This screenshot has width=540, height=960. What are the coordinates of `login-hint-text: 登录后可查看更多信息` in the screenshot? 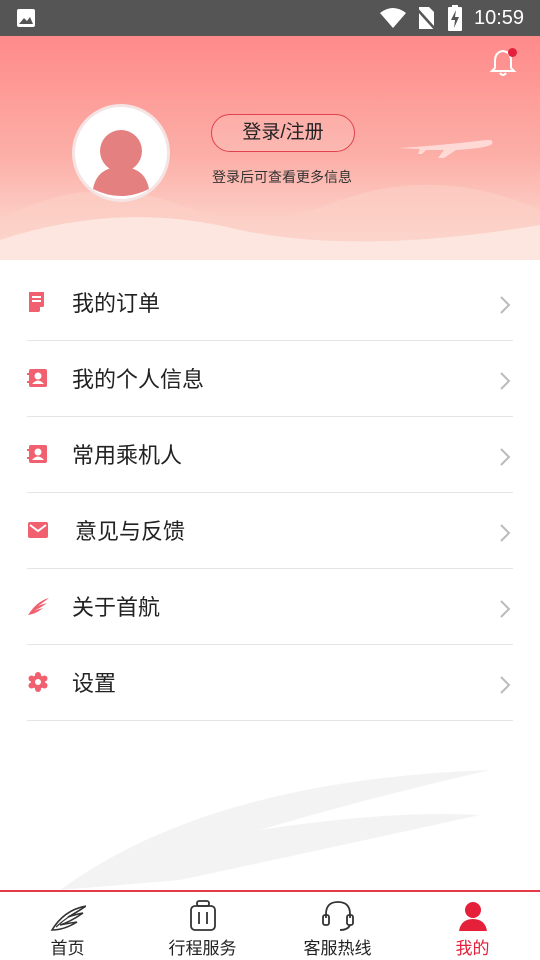 It's located at (282, 177).